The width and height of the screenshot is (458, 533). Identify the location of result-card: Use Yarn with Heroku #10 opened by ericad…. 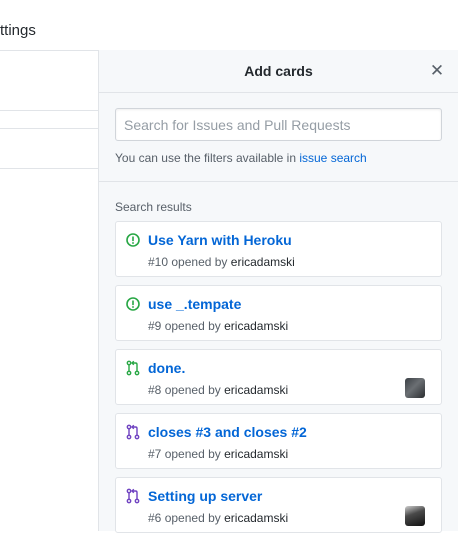
(278, 249).